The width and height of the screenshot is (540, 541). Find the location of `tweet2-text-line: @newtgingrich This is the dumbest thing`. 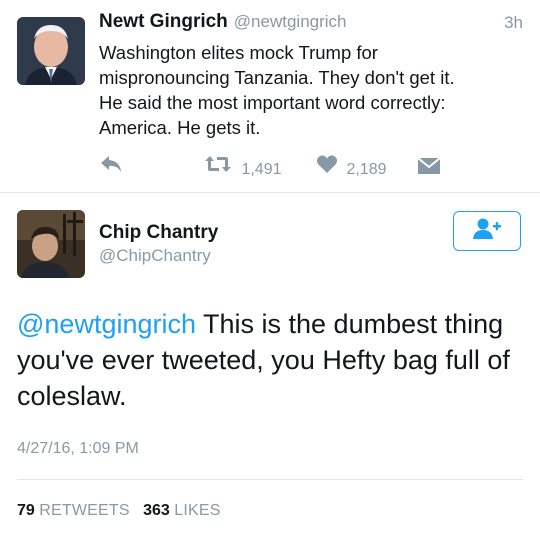

tweet2-text-line: @newtgingrich This is the dumbest thing is located at coordinates (272, 324).